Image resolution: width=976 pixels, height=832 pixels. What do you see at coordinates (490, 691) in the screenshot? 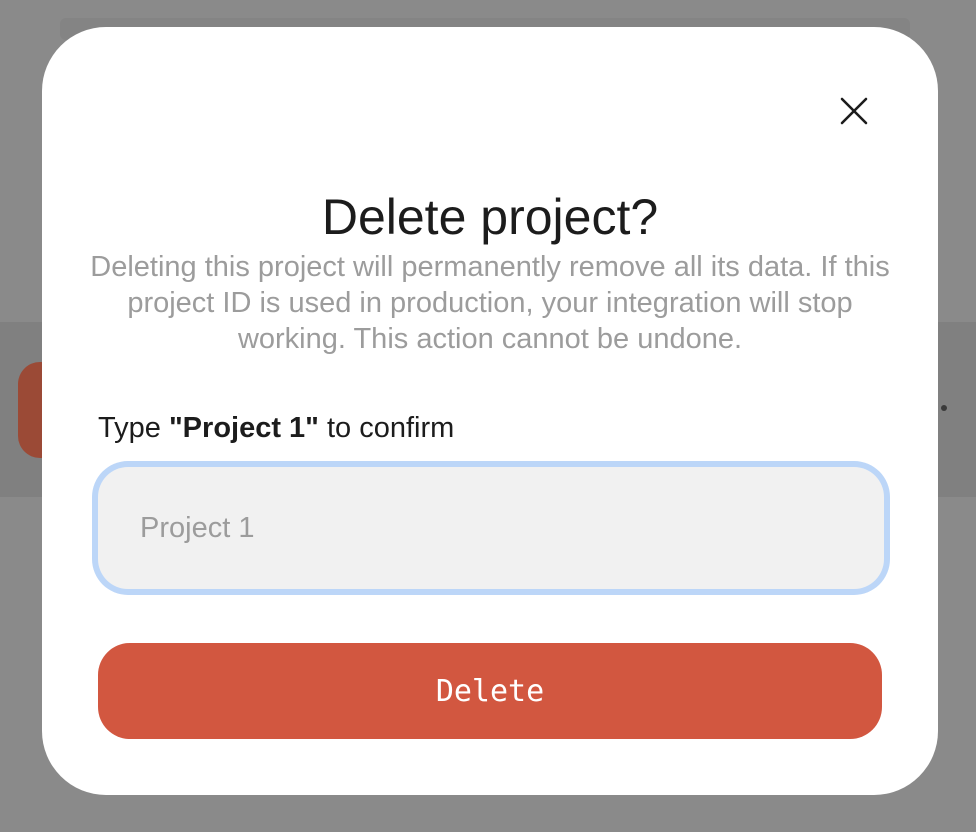
I see `delete-button: Delete` at bounding box center [490, 691].